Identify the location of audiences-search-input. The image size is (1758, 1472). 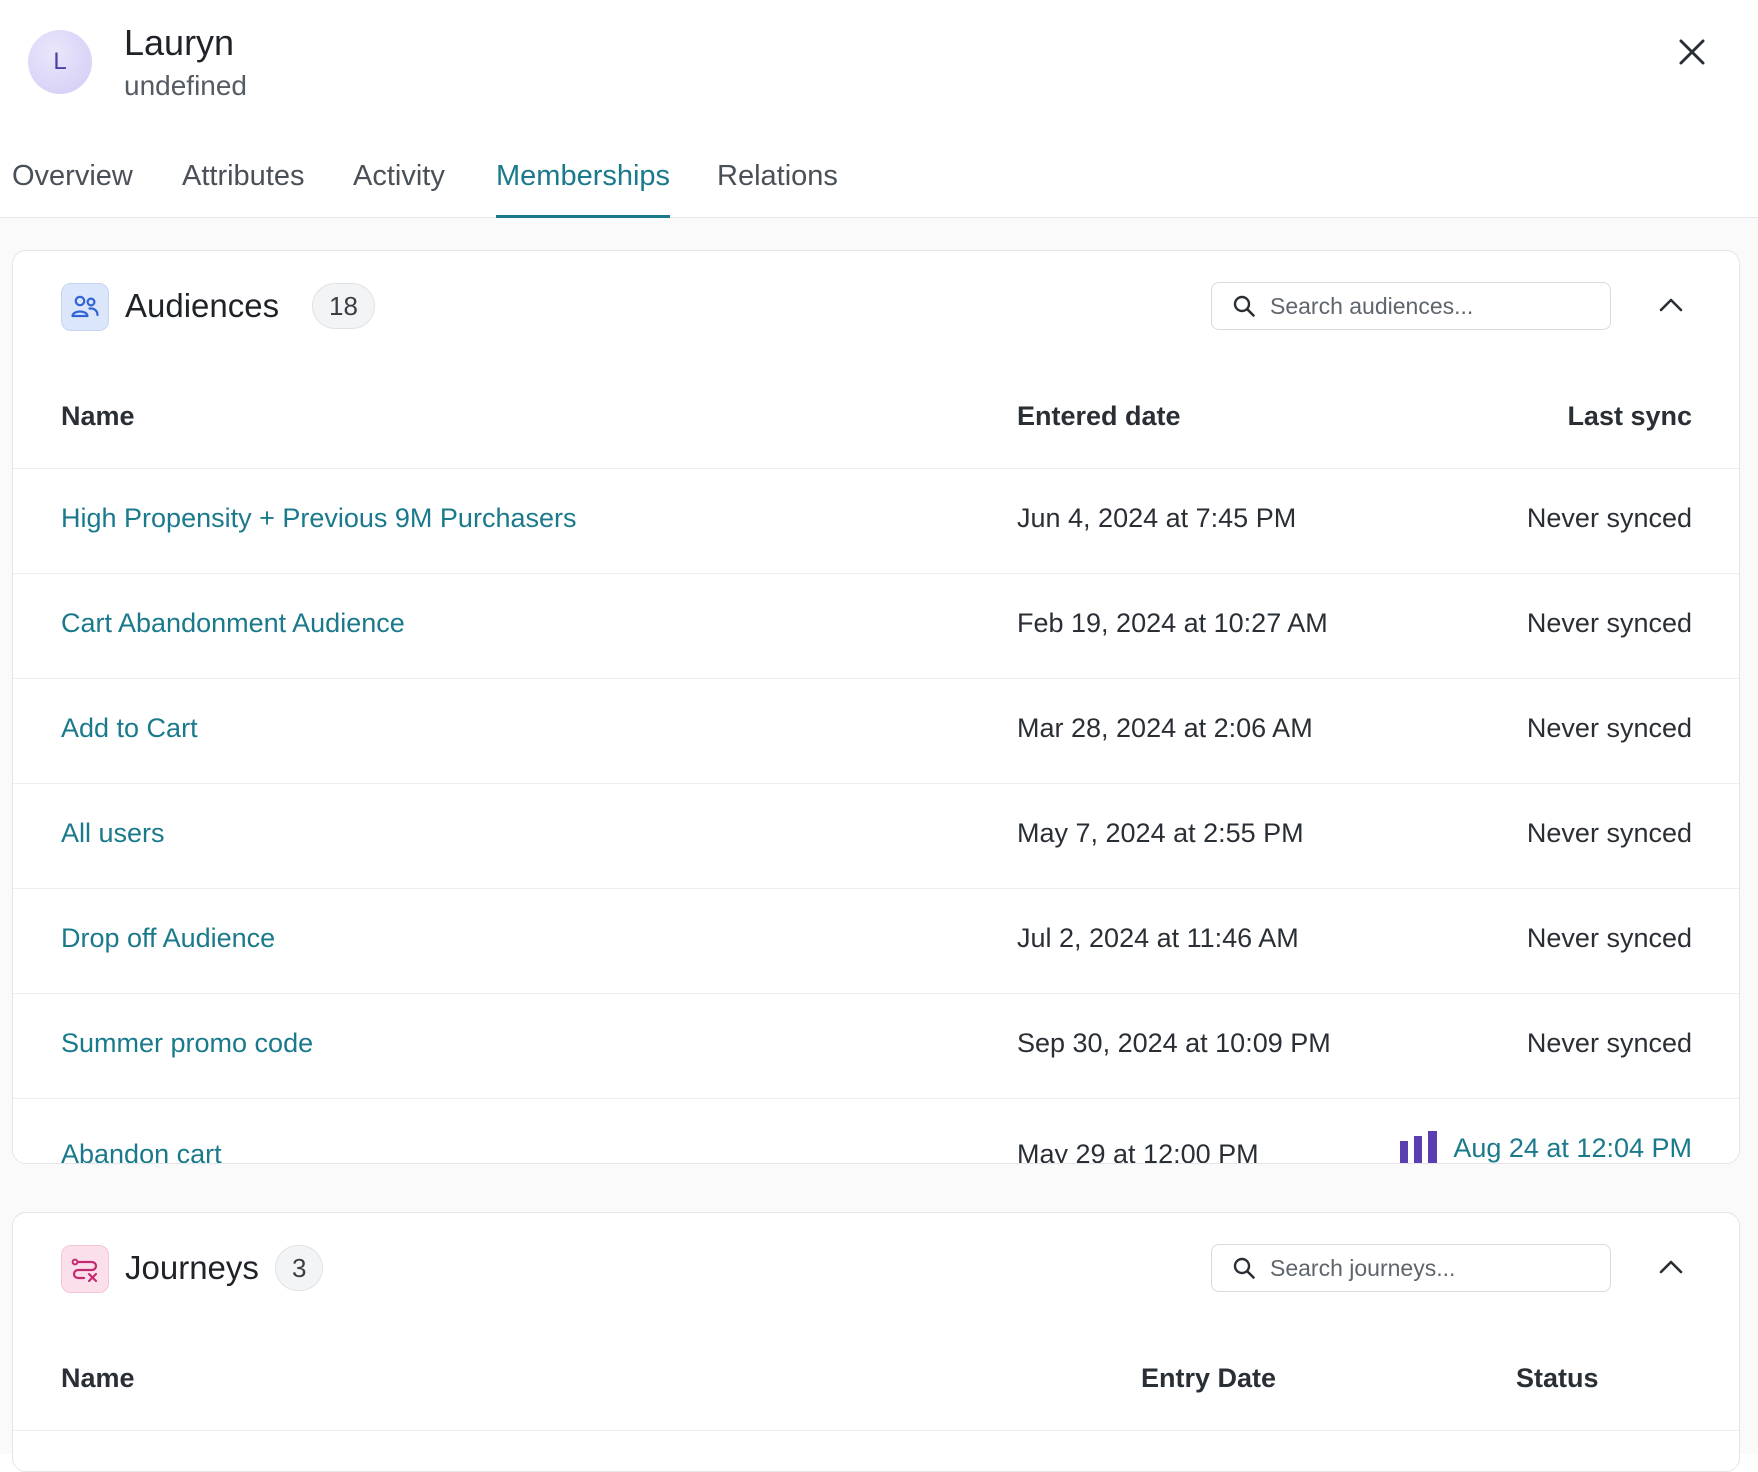
(1430, 306).